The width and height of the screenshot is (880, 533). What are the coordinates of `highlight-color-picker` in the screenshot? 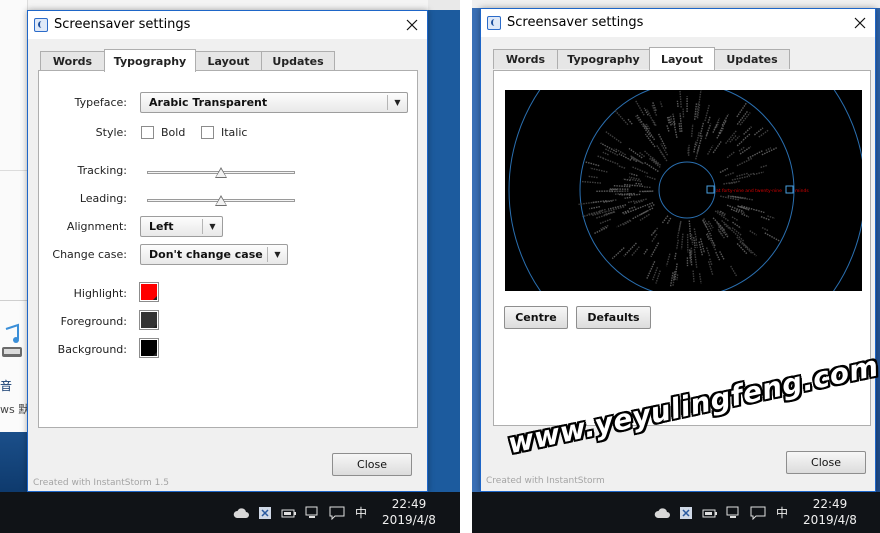 It's located at (149, 292).